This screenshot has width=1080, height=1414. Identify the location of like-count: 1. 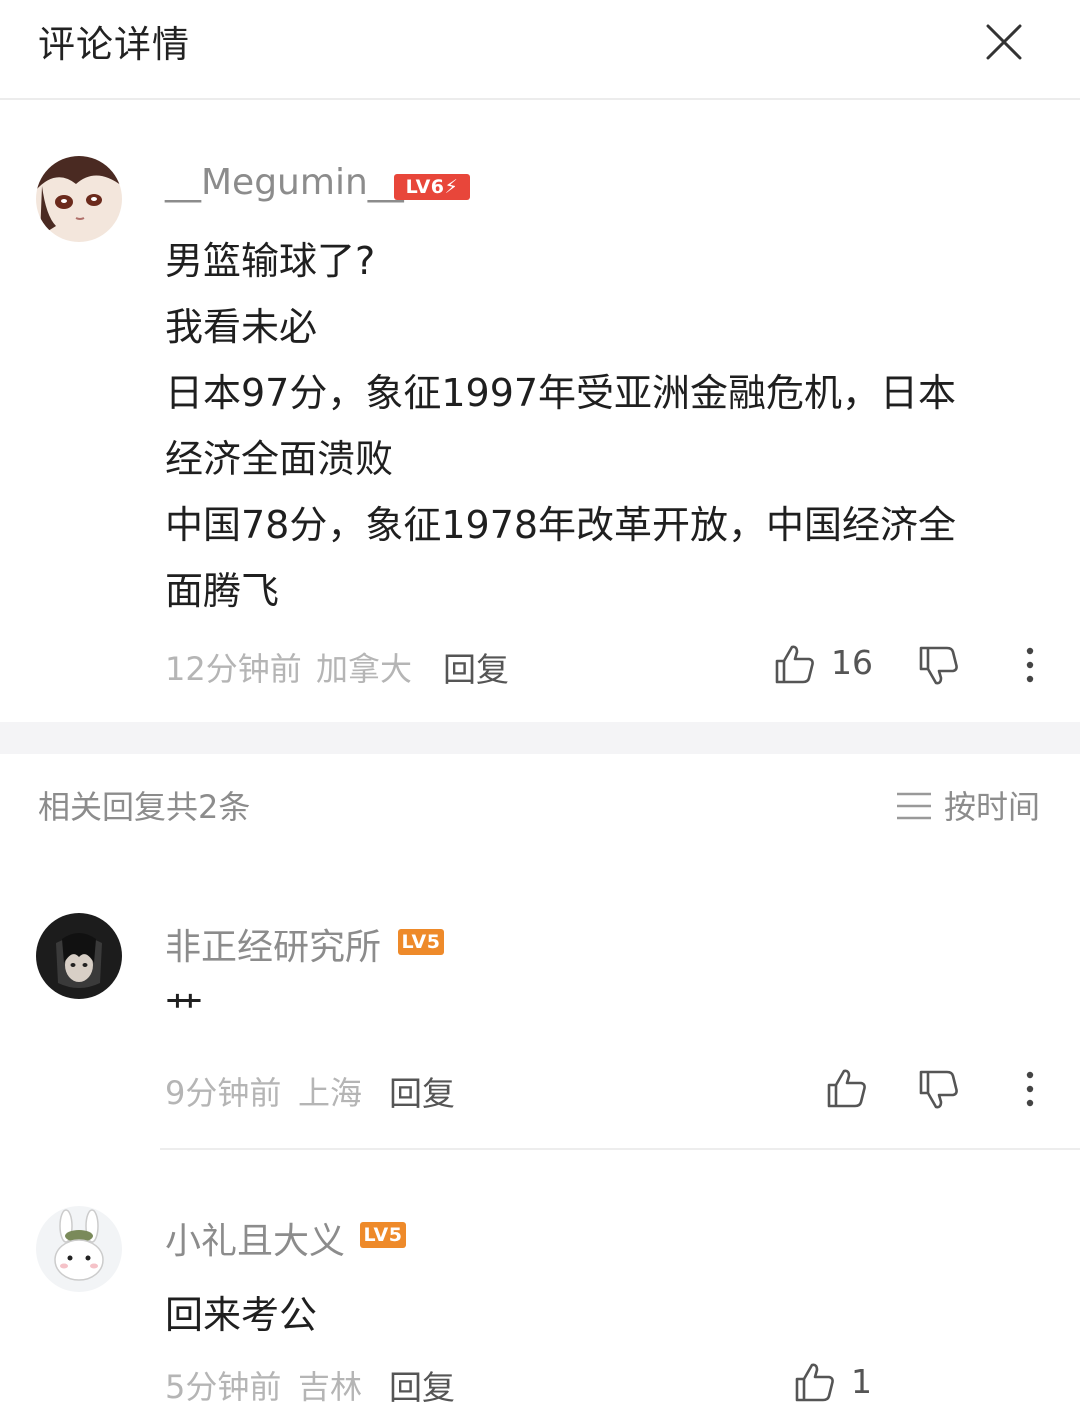
(861, 1381).